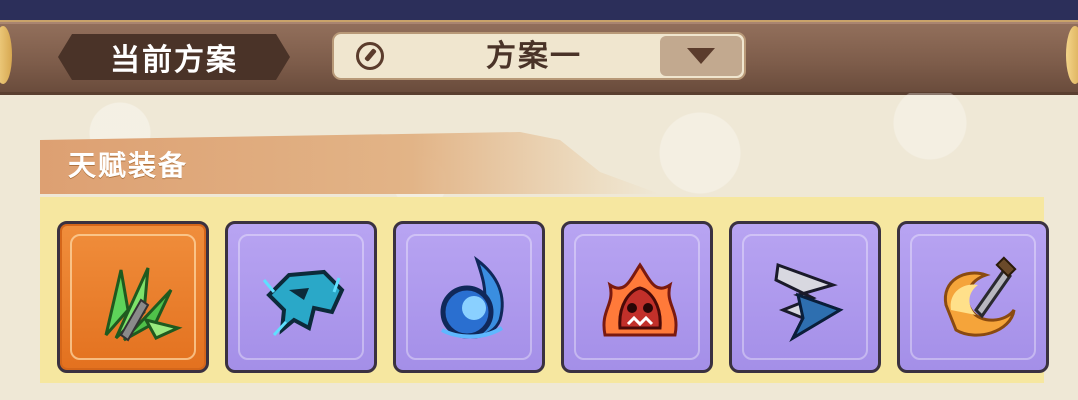 Image resolution: width=1078 pixels, height=400 pixels. What do you see at coordinates (174, 57) in the screenshot?
I see `current-plan-label: 当前方案` at bounding box center [174, 57].